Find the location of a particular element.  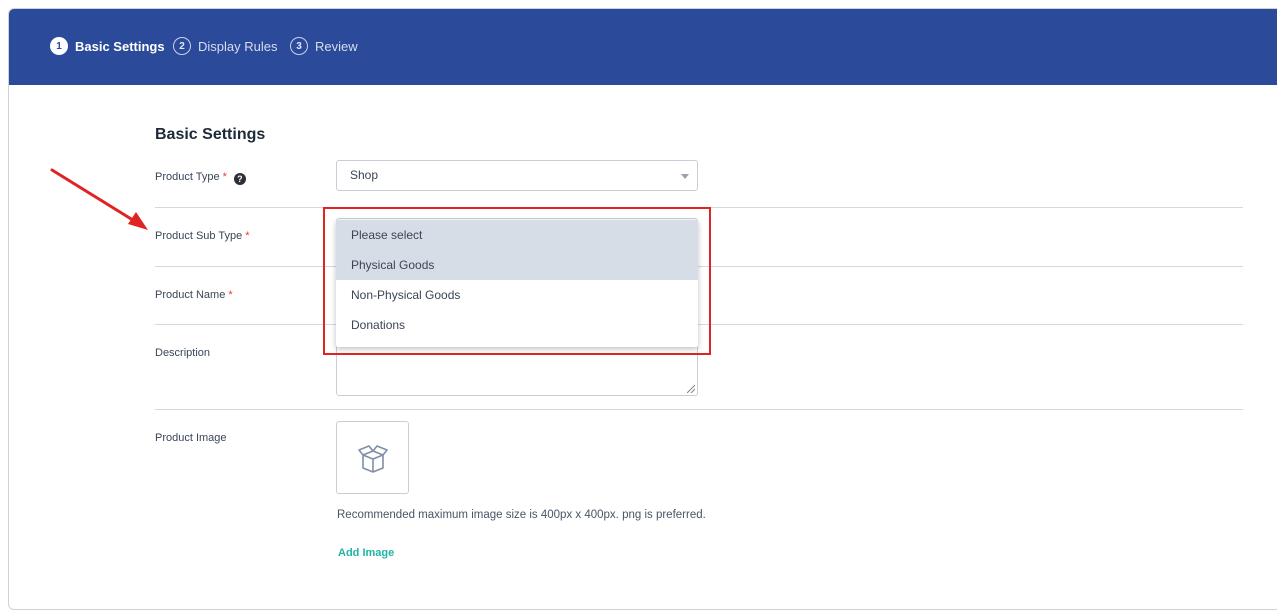

divider is located at coordinates (699, 409).